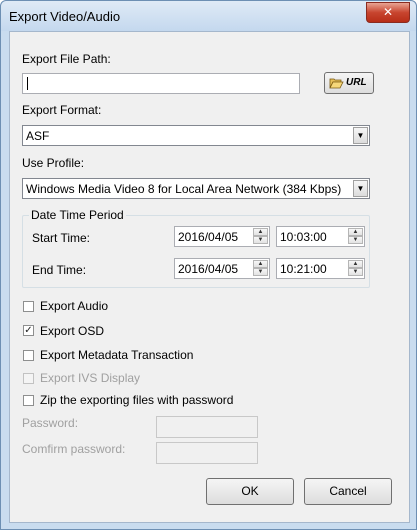 The width and height of the screenshot is (417, 530). What do you see at coordinates (356, 82) in the screenshot?
I see `url-label: URL` at bounding box center [356, 82].